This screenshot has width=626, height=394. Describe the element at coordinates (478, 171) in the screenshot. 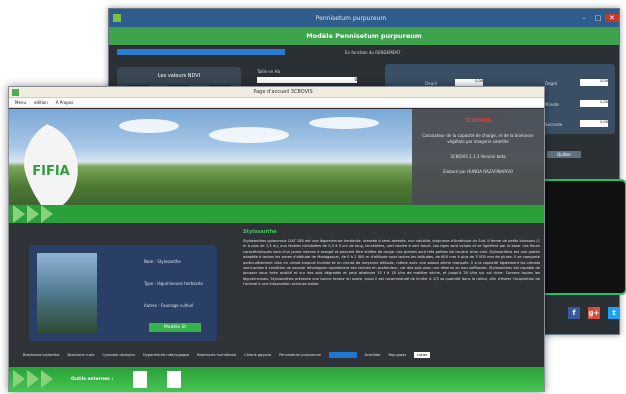

I see `app-author: Elaboré par HUNDA RAZAFINARIVO` at that location.